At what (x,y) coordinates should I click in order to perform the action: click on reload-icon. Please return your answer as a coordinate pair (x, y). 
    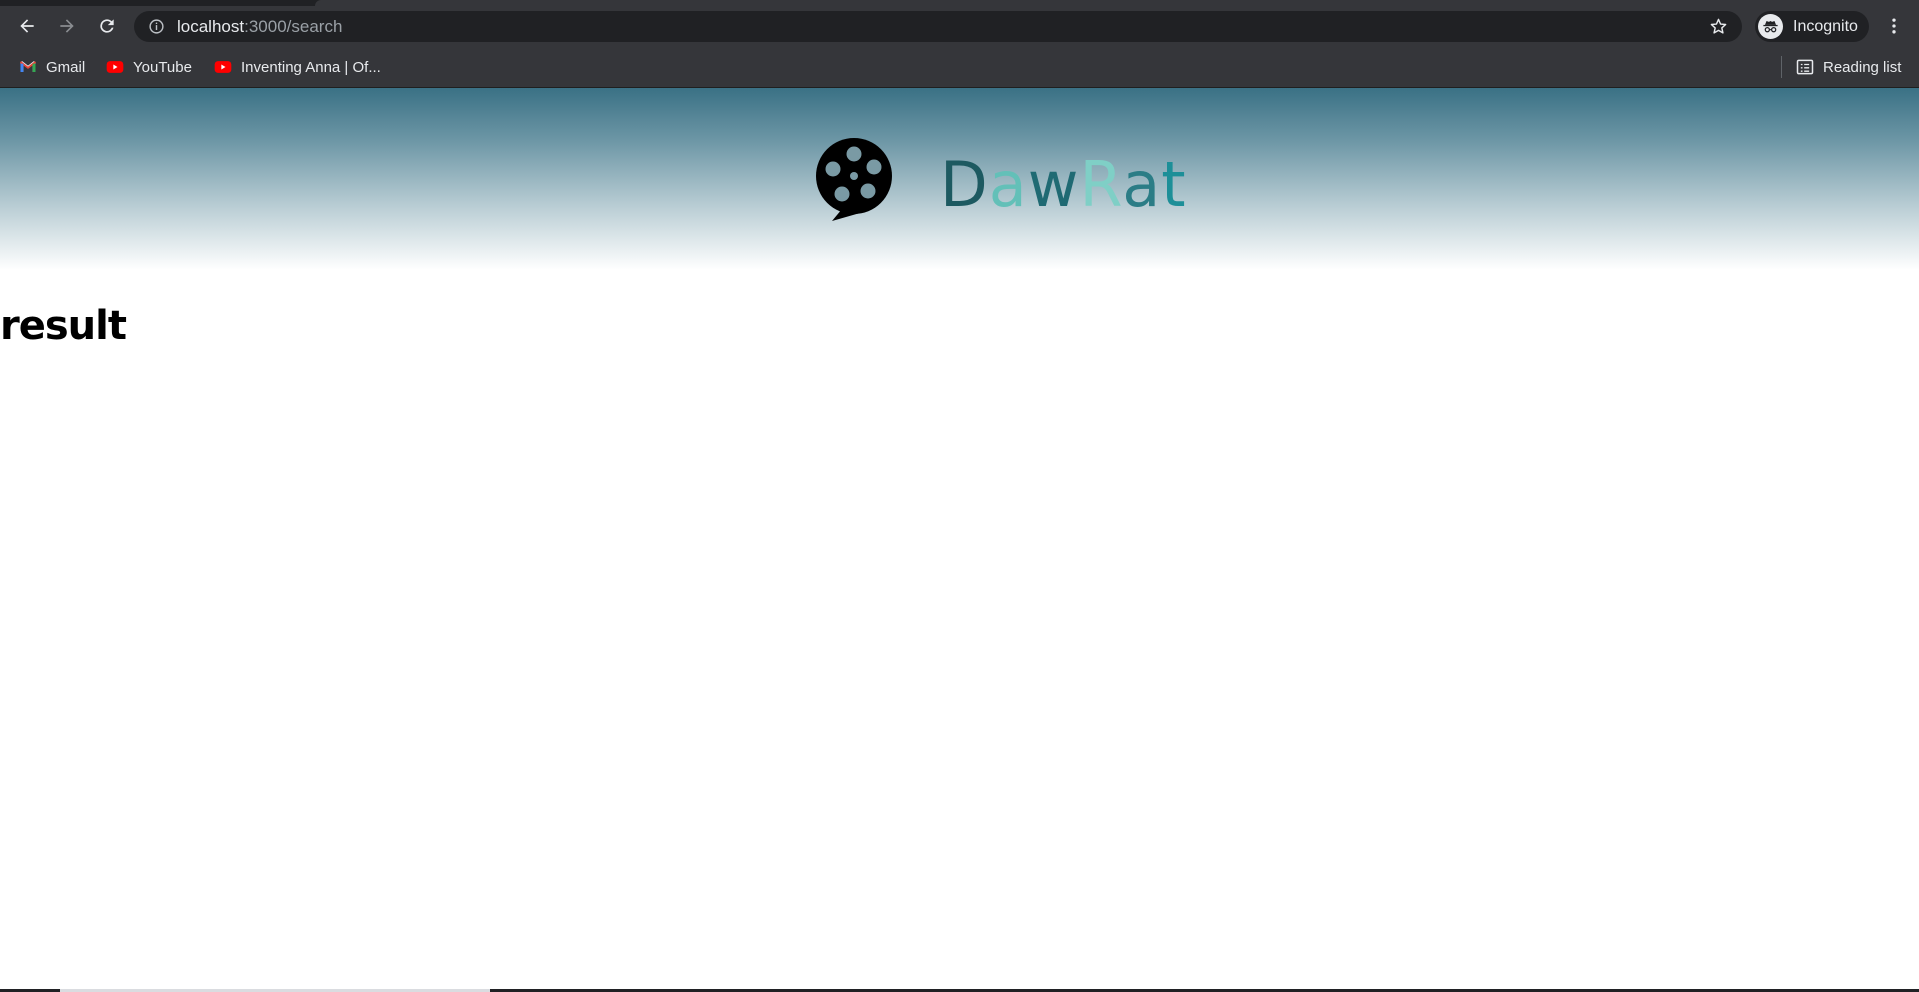
    Looking at the image, I should click on (107, 26).